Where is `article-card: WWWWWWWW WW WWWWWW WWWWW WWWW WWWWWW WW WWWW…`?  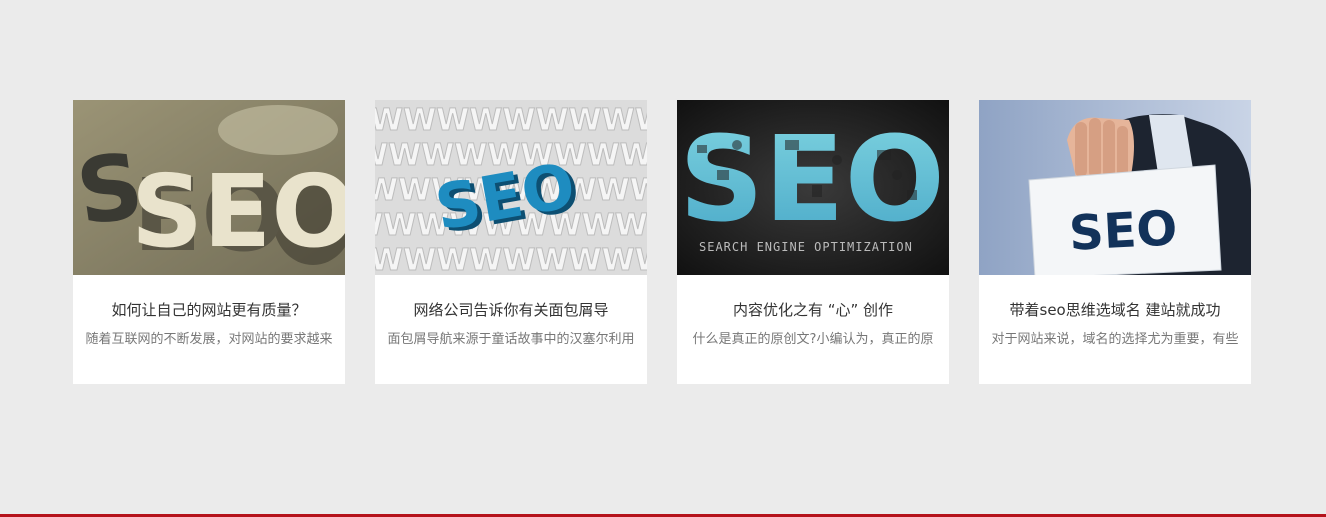
article-card: WWWWWWWW WW WWWWWW WWWWW WWWW WWWWWW WW WWWW… is located at coordinates (511, 242).